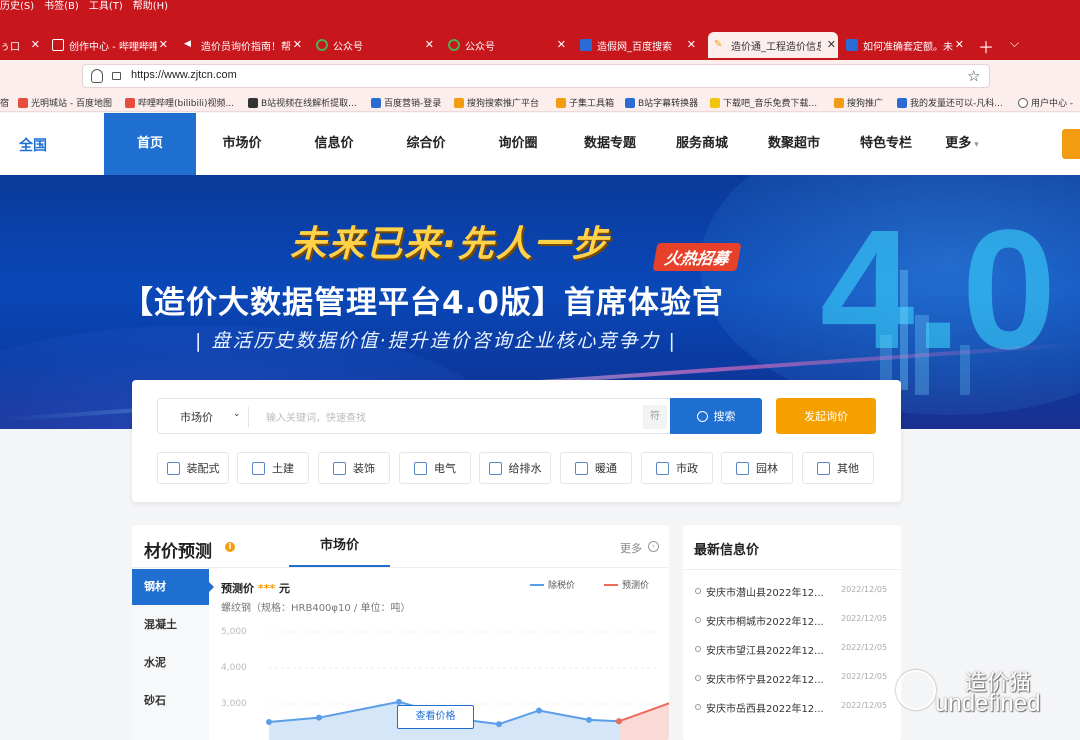  I want to click on electric-icon, so click(420, 468).